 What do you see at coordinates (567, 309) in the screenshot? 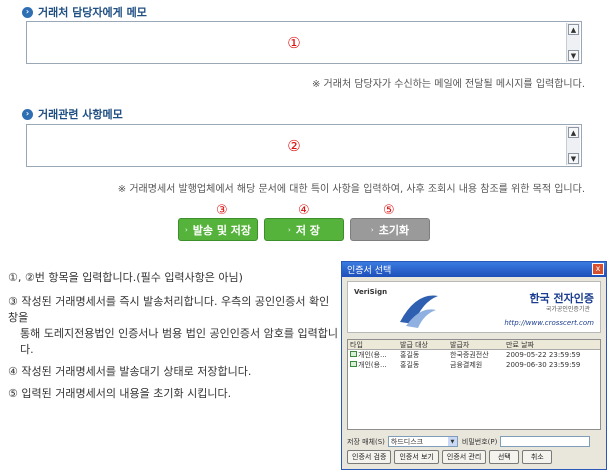
I see `crosscert-subtitle: 국가공인인증기관` at bounding box center [567, 309].